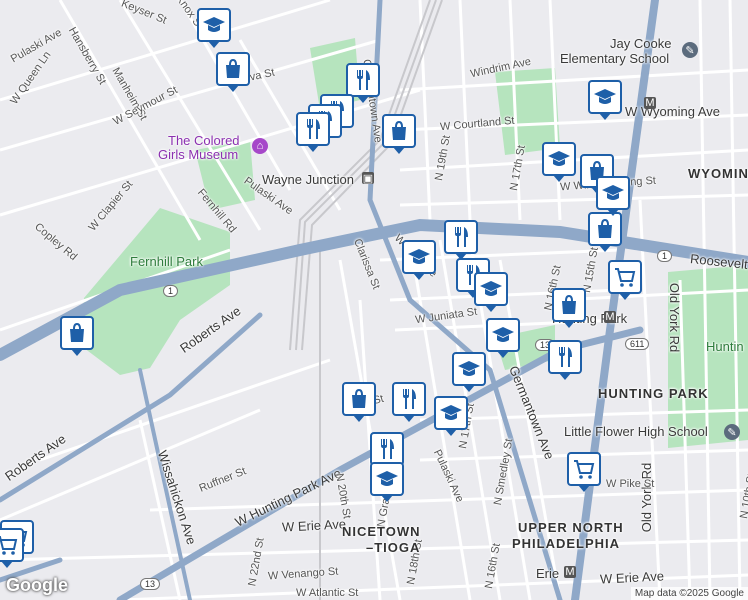  Describe the element at coordinates (725, 346) in the screenshot. I see `park-label-hunting-right: Huntin` at that location.